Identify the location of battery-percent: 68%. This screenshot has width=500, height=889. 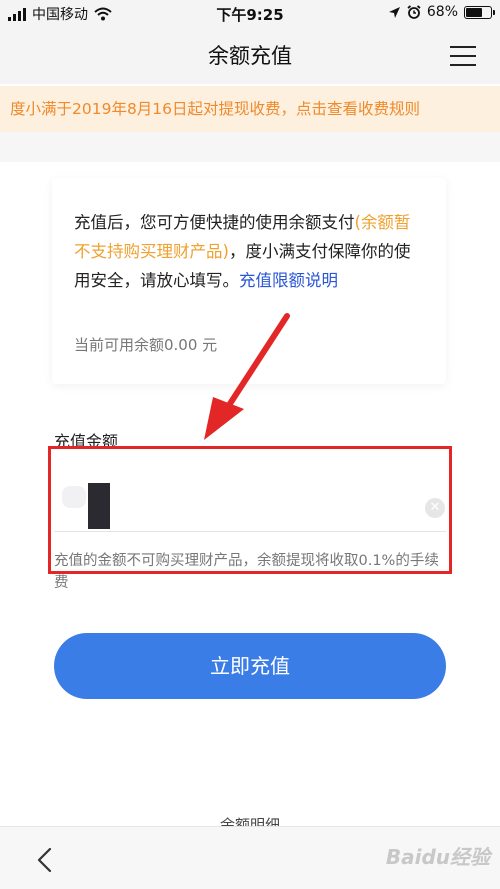
(442, 12).